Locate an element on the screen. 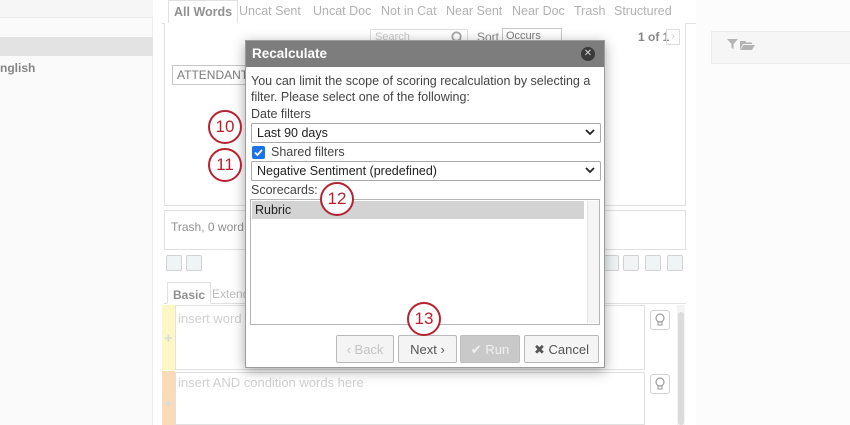  dialog-titlebar: Recalculate ✕ is located at coordinates (425, 54).